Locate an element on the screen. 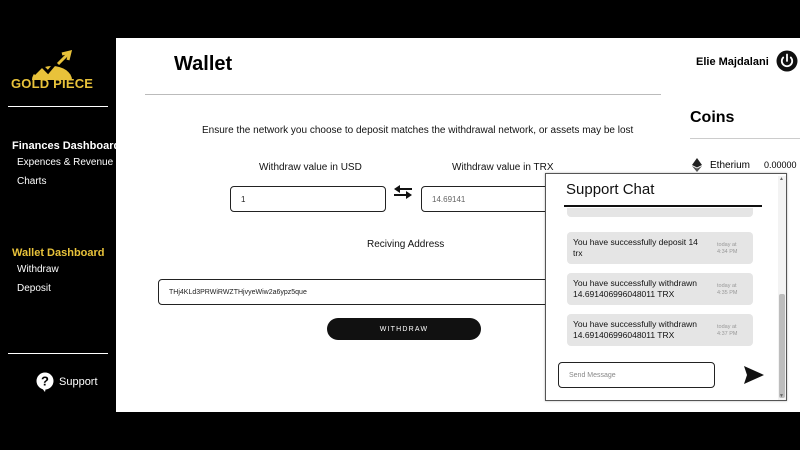  sidebar-item-charts: Charts is located at coordinates (31, 181).